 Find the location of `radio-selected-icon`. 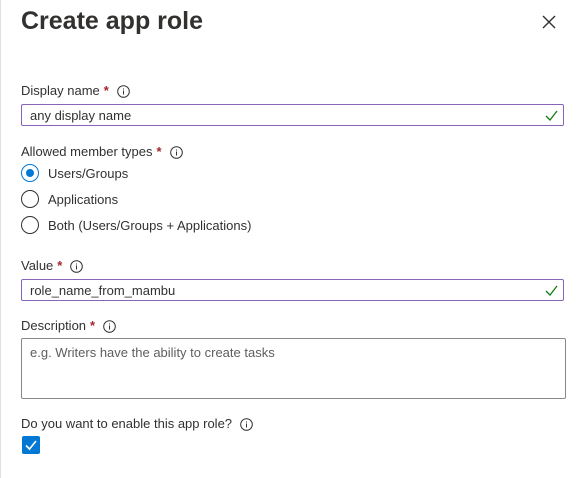

radio-selected-icon is located at coordinates (30, 173).